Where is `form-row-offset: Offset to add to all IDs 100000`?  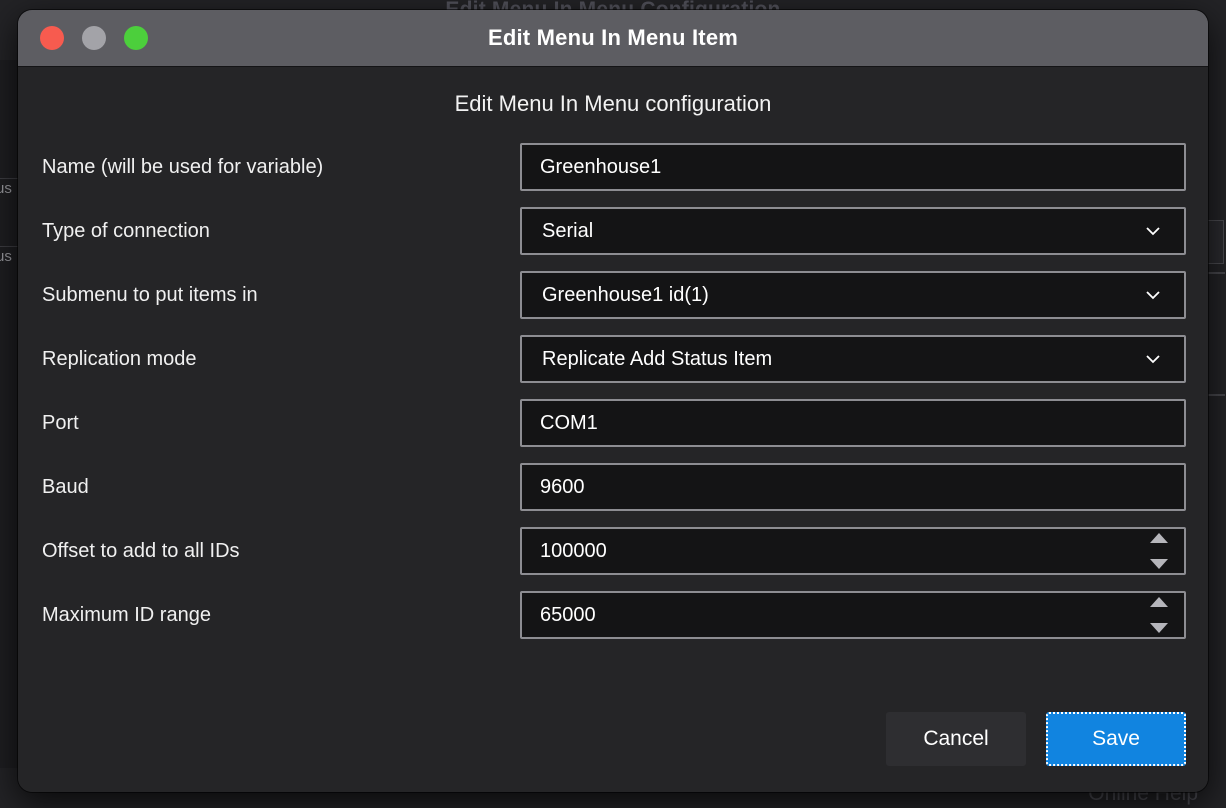
form-row-offset: Offset to add to all IDs 100000 is located at coordinates (613, 551).